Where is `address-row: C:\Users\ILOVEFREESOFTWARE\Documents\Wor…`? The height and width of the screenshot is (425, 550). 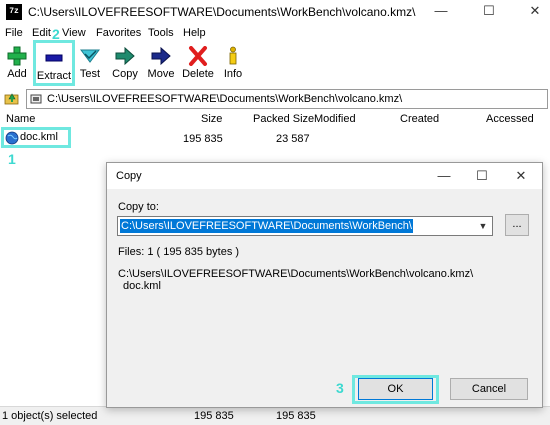 address-row: C:\Users\ILOVEFREESOFTWARE\Documents\Wor… is located at coordinates (275, 99).